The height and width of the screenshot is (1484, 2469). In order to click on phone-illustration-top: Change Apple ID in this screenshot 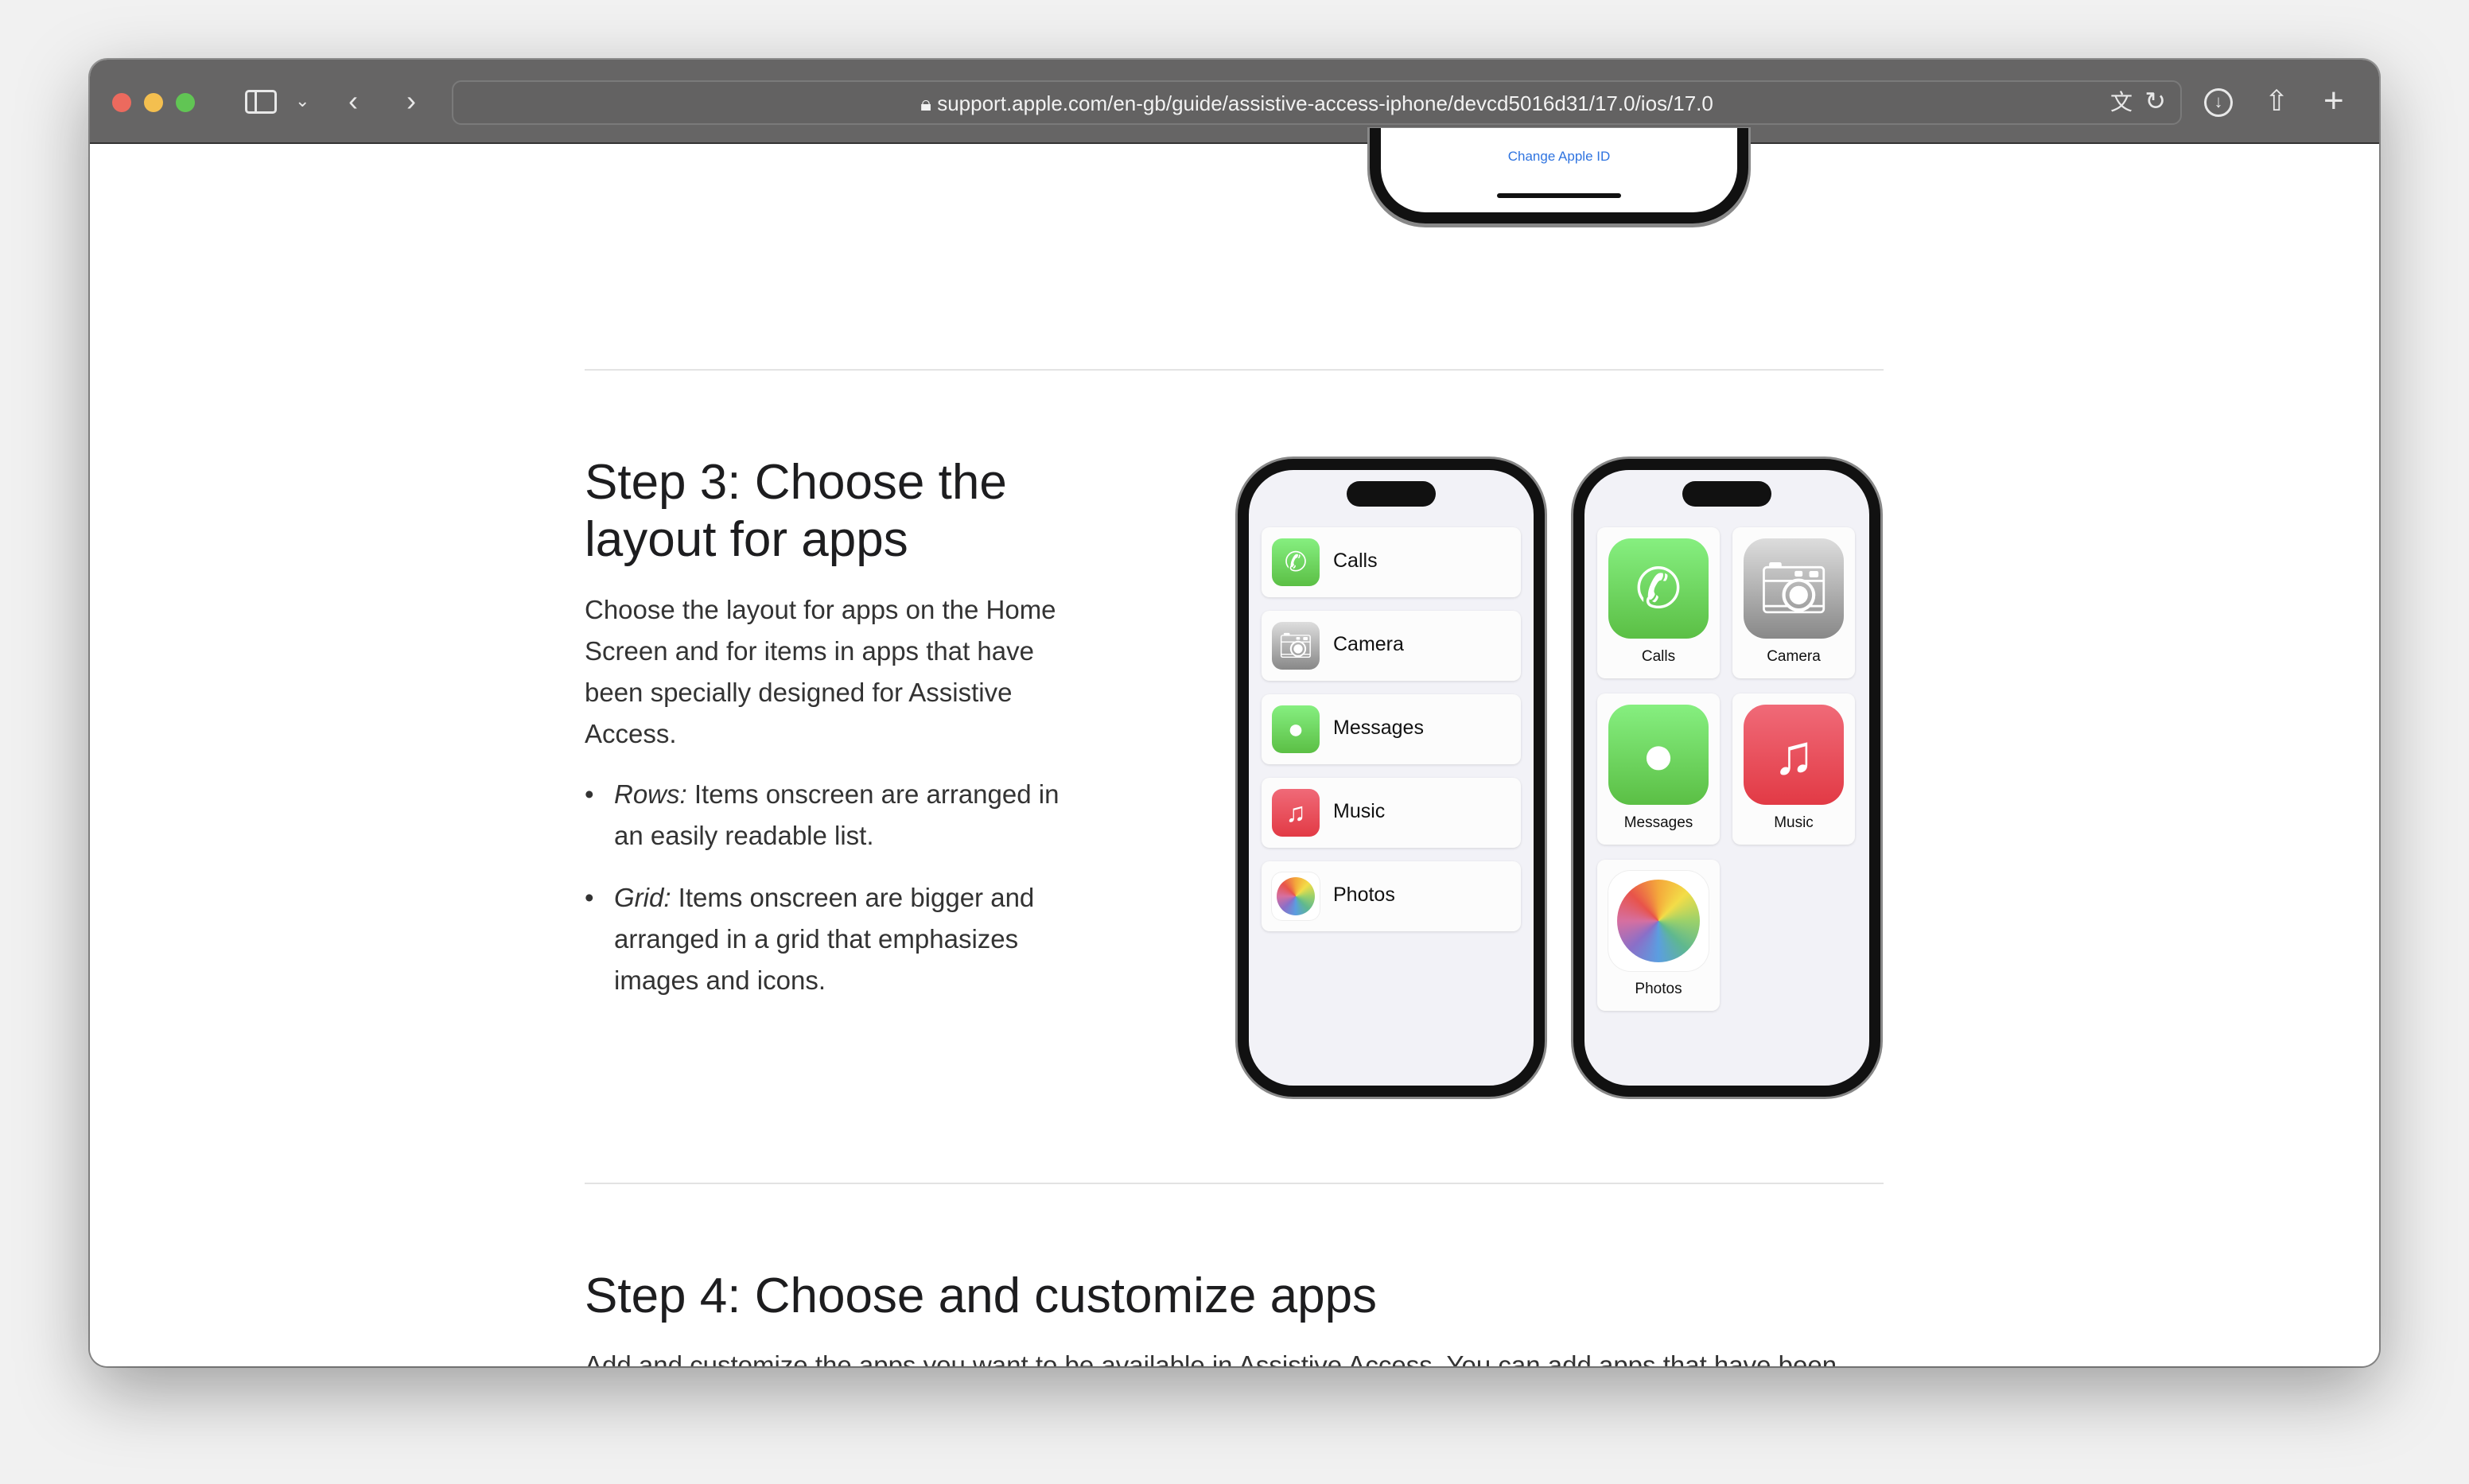, I will do `click(1559, 175)`.